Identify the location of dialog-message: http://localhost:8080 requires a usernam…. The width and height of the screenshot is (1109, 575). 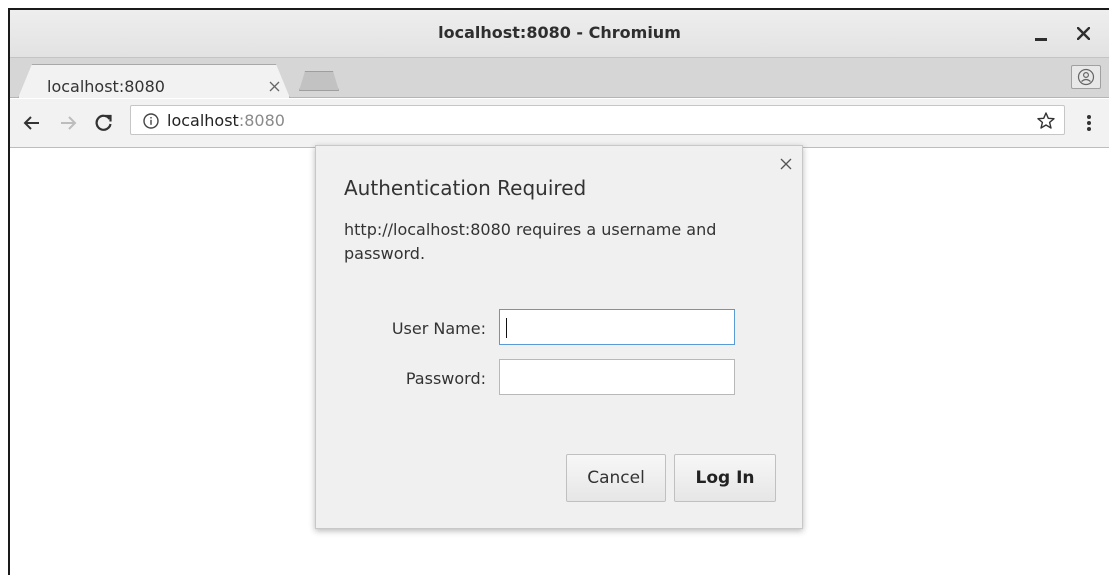
(530, 241).